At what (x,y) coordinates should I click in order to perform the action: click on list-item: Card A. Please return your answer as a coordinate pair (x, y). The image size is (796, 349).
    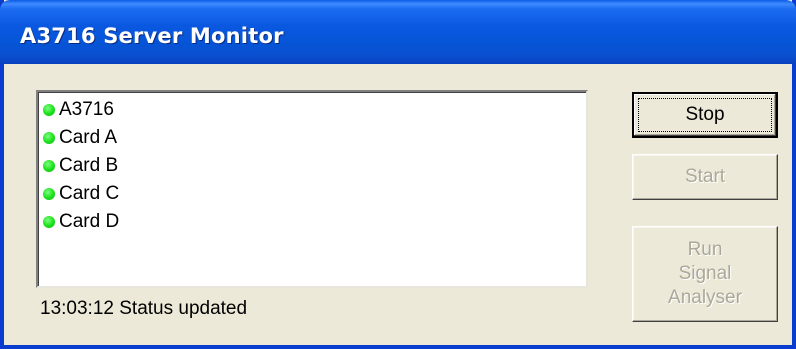
    Looking at the image, I should click on (312, 138).